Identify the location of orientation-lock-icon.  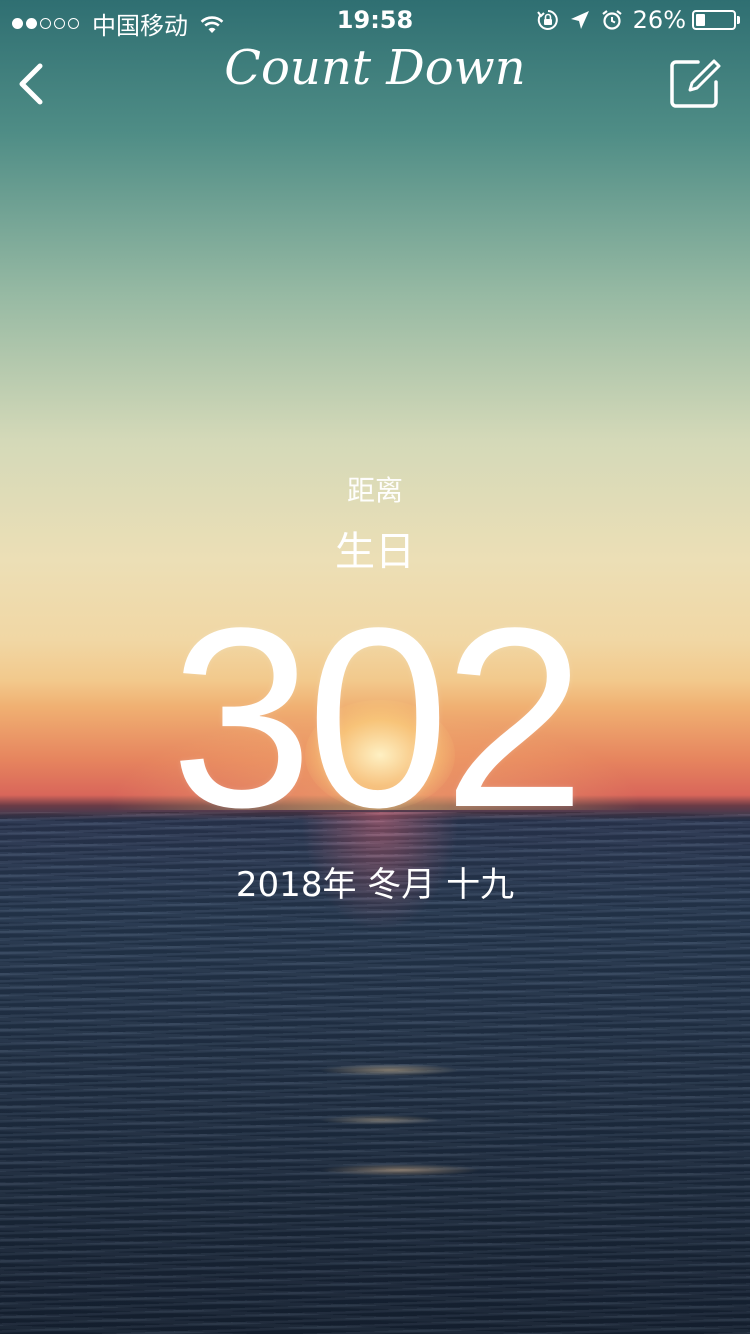
(547, 20).